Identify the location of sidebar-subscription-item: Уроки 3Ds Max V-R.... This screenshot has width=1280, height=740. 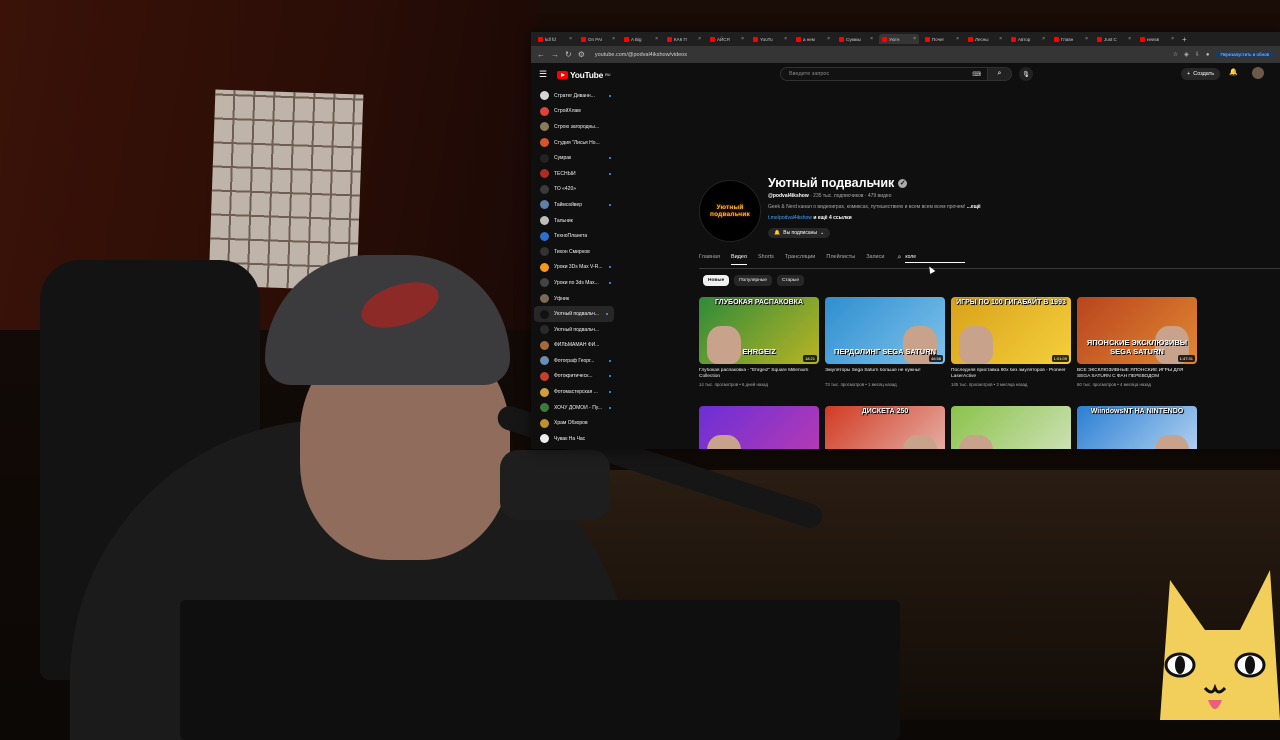
(574, 268).